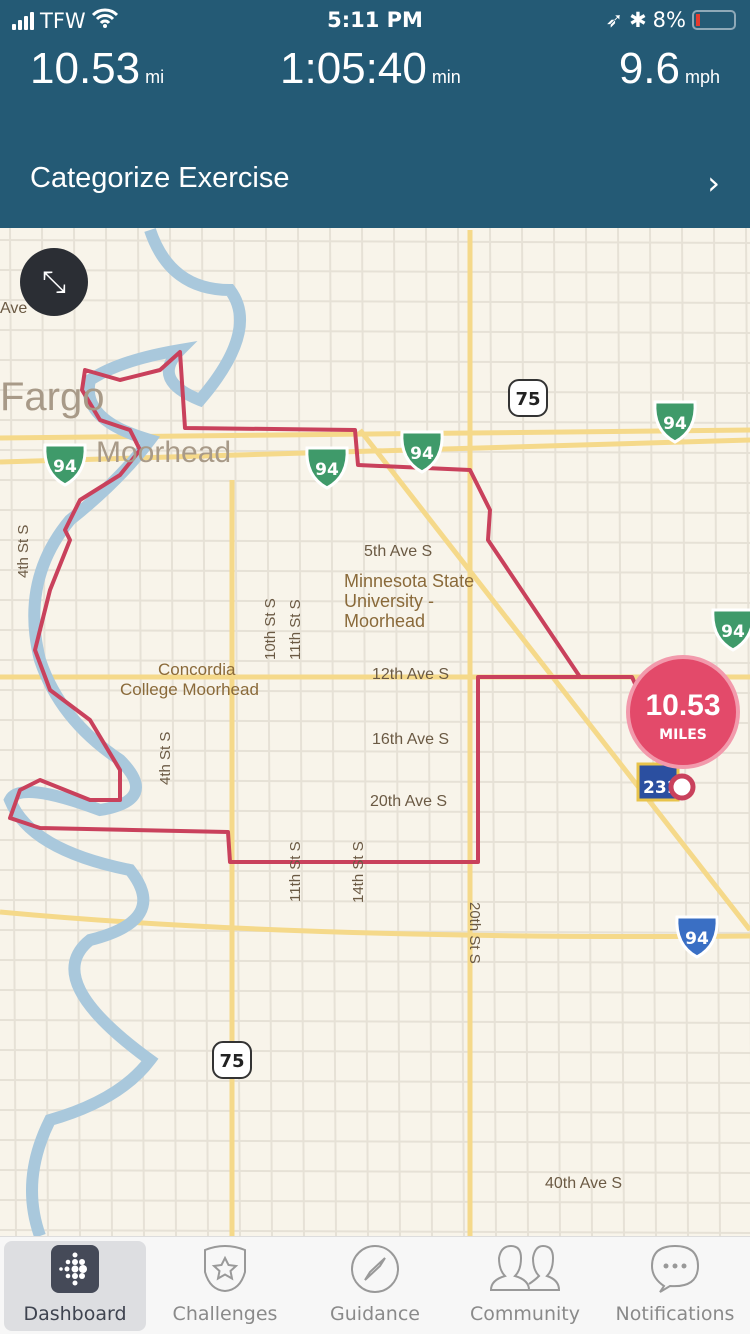 This screenshot has height=1334, width=750. I want to click on collapse-arrows-icon: ⤡, so click(54, 282).